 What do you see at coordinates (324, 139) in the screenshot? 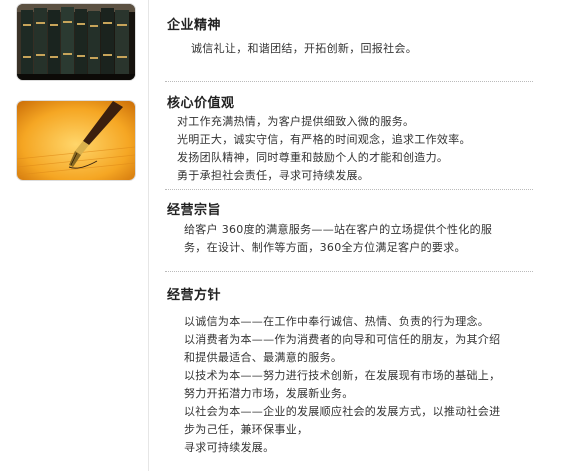
I see `section-line: 光明正大，诚实守信，有严格的时间观念，追求工作效率。` at bounding box center [324, 139].